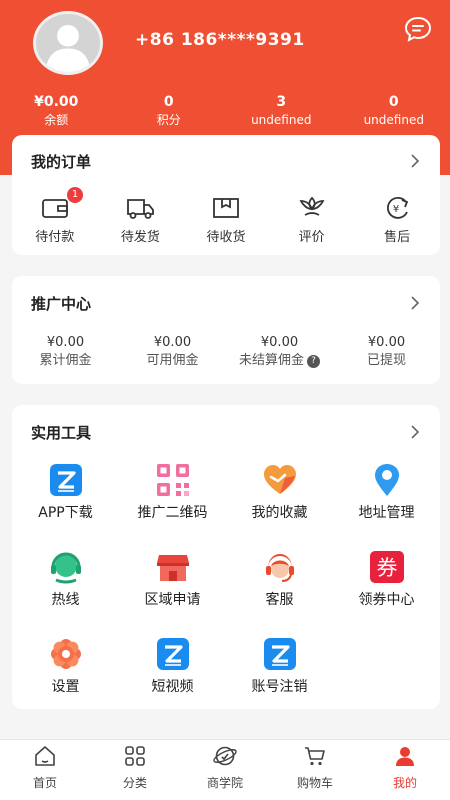  What do you see at coordinates (141, 220) in the screenshot?
I see `order-to-ship: 待发货` at bounding box center [141, 220].